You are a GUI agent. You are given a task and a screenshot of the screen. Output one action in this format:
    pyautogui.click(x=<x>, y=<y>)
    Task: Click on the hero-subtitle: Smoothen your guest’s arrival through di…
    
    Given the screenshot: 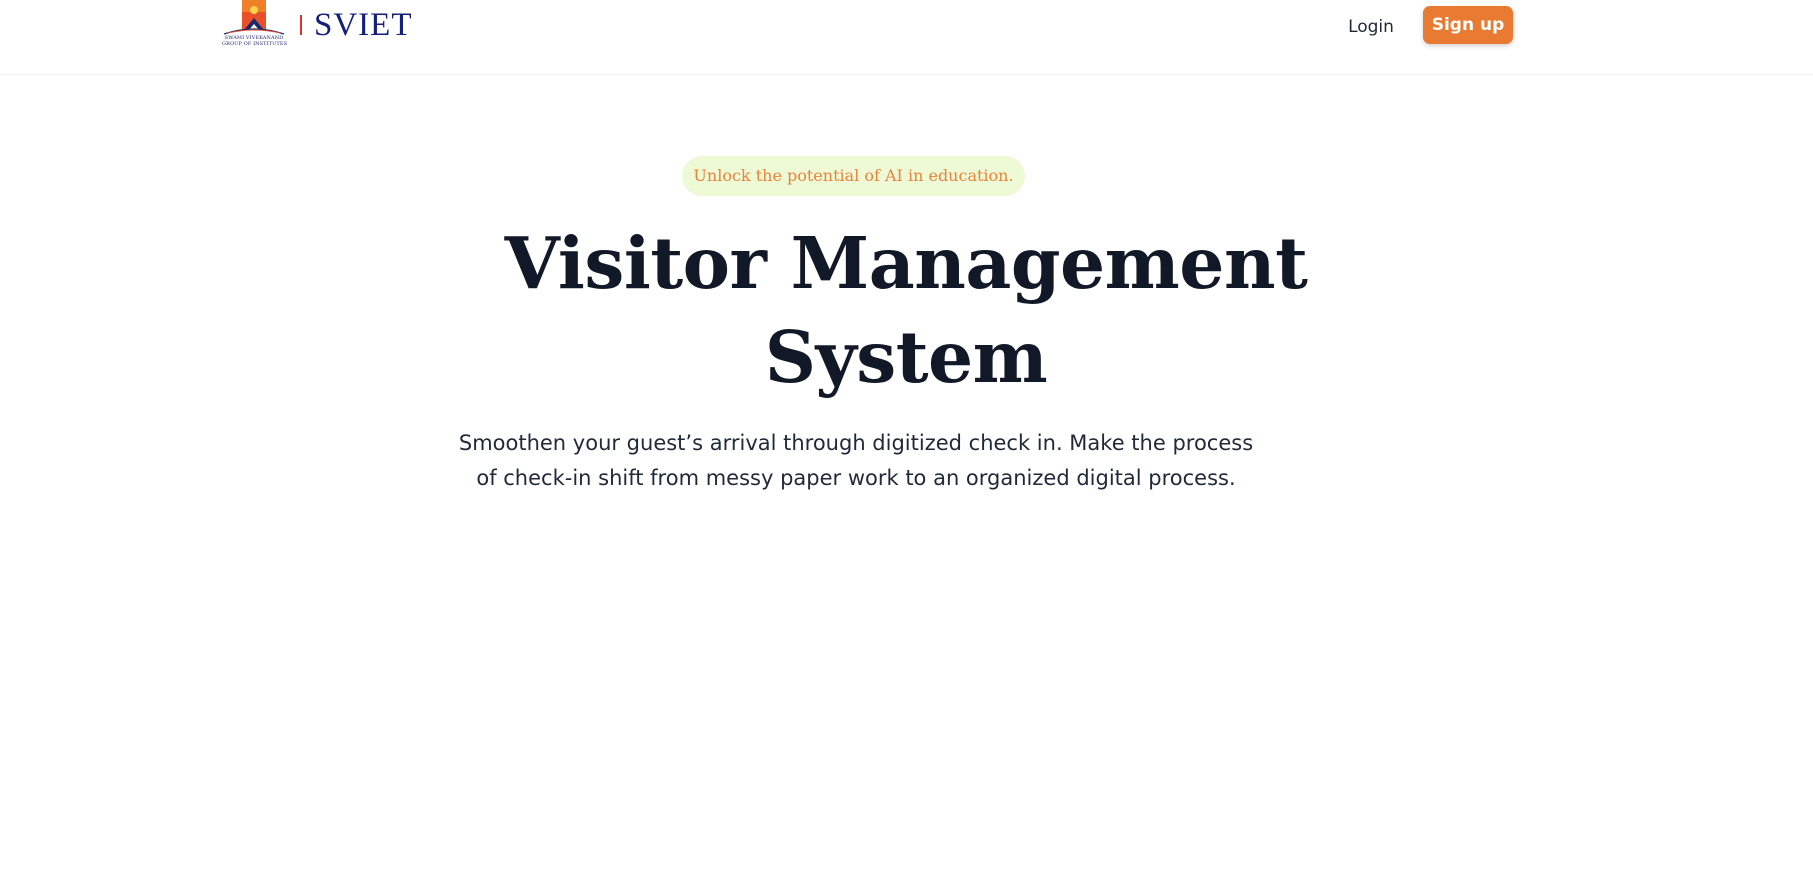 What is the action you would take?
    pyautogui.click(x=856, y=460)
    